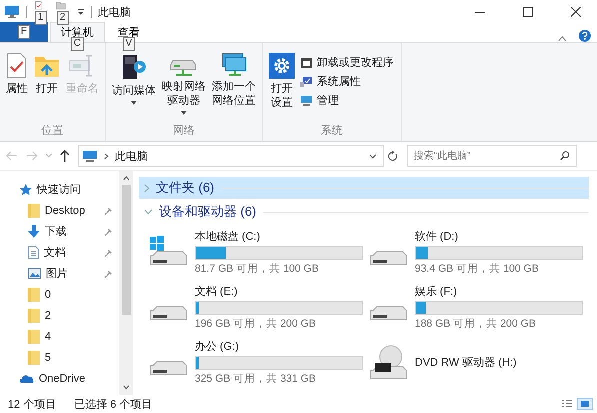  What do you see at coordinates (27, 378) in the screenshot?
I see `cloud-icon` at bounding box center [27, 378].